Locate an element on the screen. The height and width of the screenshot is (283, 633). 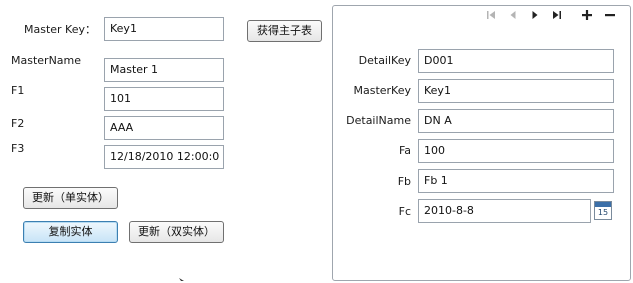
detail-name-input: DN A is located at coordinates (516, 121).